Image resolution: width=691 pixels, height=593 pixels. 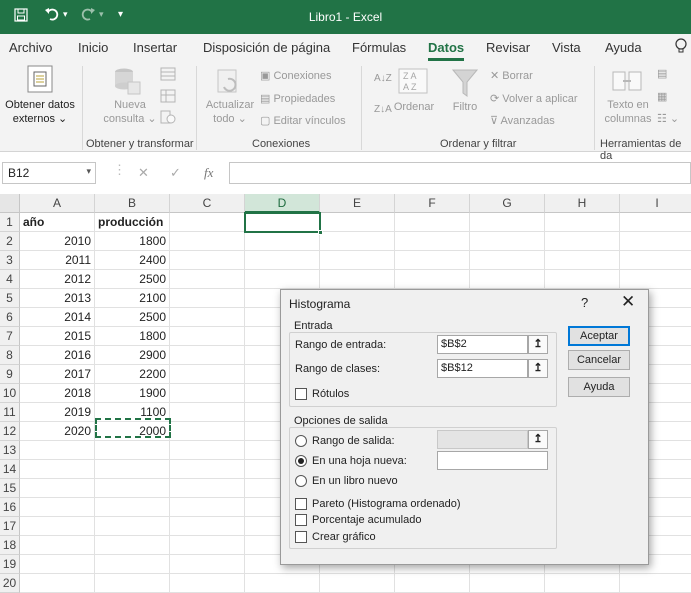 I want to click on cell-b17, so click(x=132, y=526).